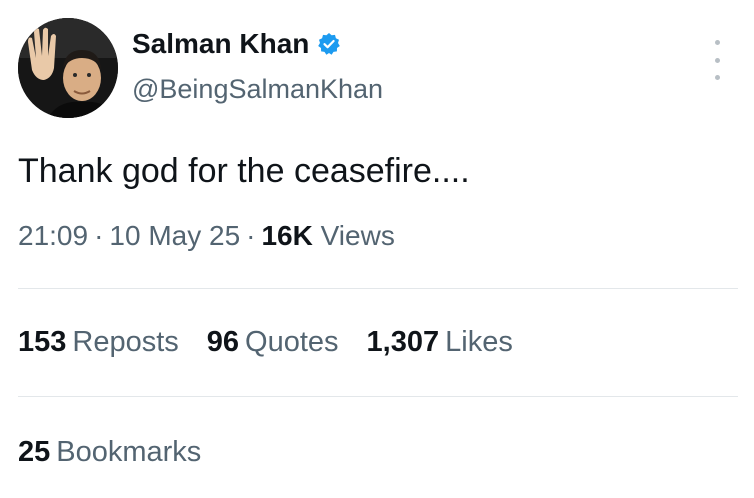  I want to click on quotes-label: Quotes, so click(292, 342).